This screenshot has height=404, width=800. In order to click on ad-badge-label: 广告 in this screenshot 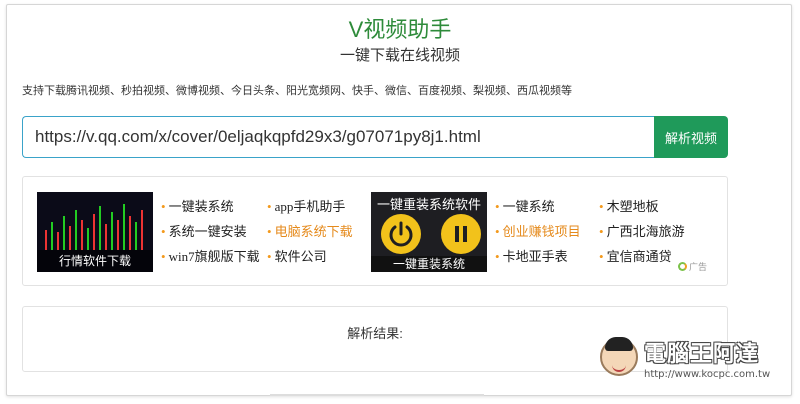, I will do `click(697, 267)`.